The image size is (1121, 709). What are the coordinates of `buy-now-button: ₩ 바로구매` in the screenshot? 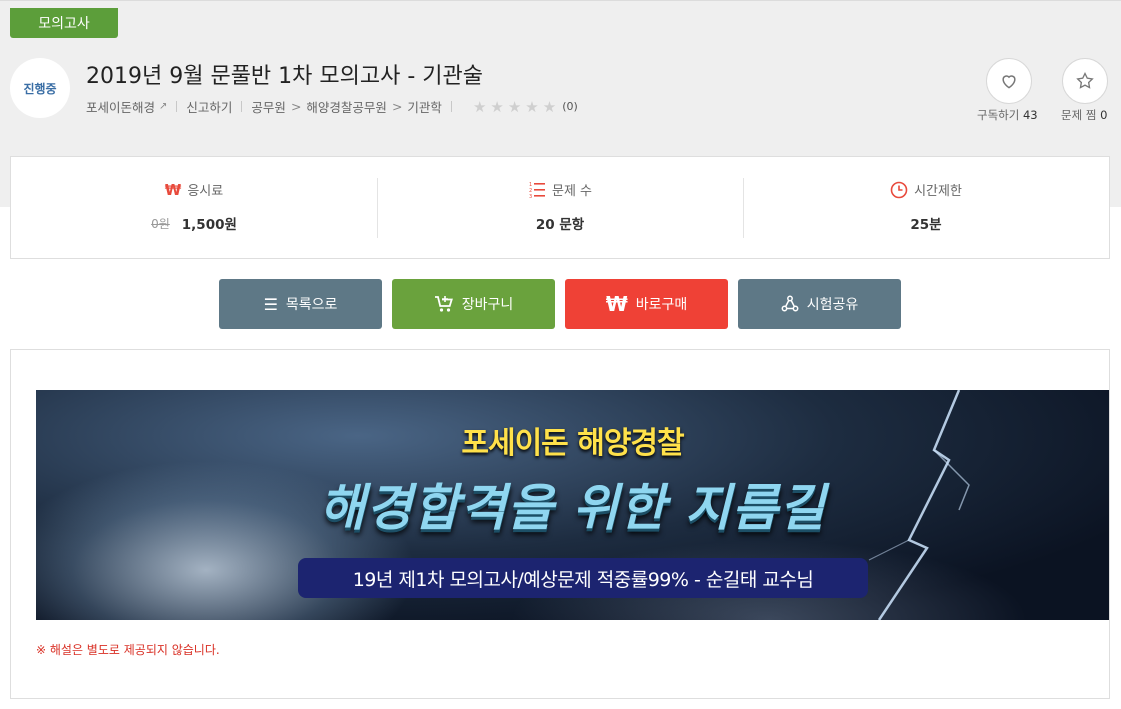 It's located at (646, 304).